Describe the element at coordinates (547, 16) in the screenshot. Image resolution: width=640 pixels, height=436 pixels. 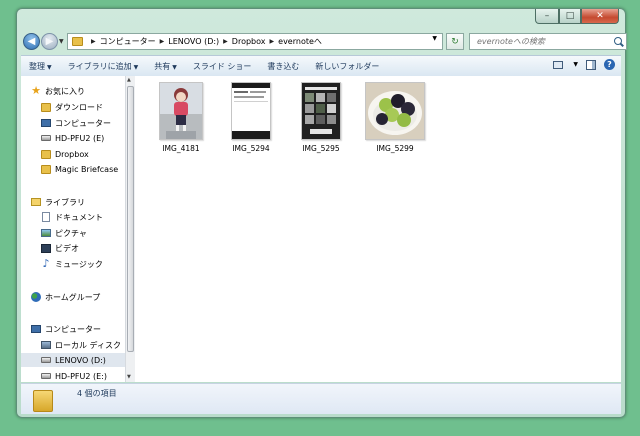
I see `minimize-button: –` at that location.